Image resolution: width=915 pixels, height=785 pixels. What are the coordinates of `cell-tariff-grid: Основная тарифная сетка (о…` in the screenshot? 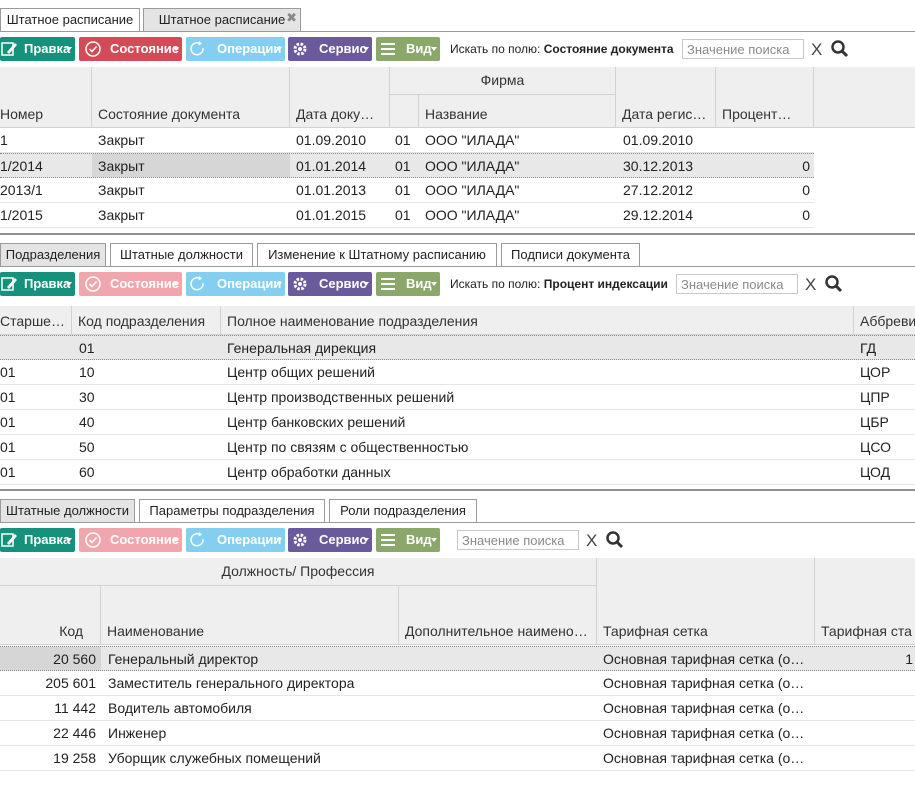 It's located at (704, 683).